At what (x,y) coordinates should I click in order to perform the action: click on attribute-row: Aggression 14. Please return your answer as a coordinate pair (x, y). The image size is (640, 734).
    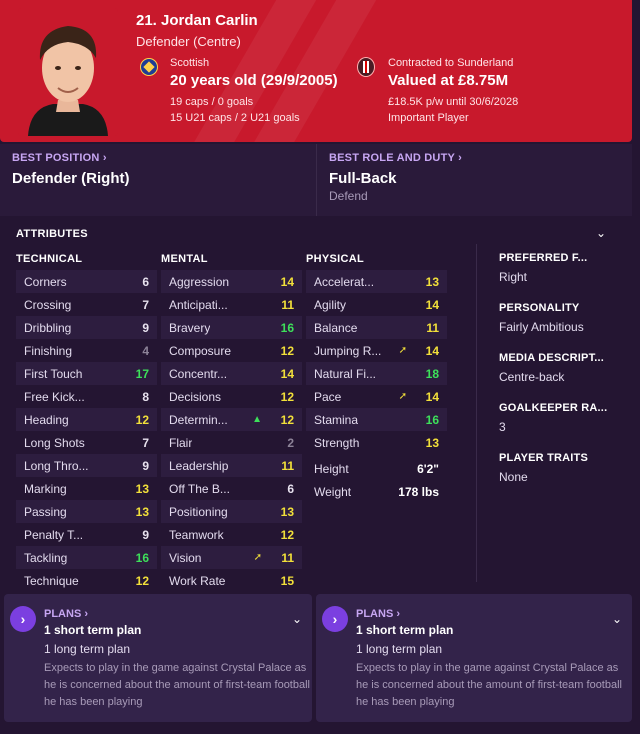
    Looking at the image, I should click on (231, 281).